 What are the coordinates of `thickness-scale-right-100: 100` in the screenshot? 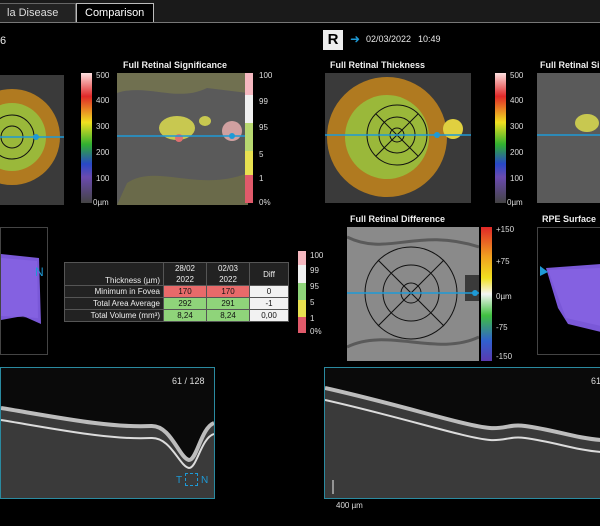 It's located at (517, 178).